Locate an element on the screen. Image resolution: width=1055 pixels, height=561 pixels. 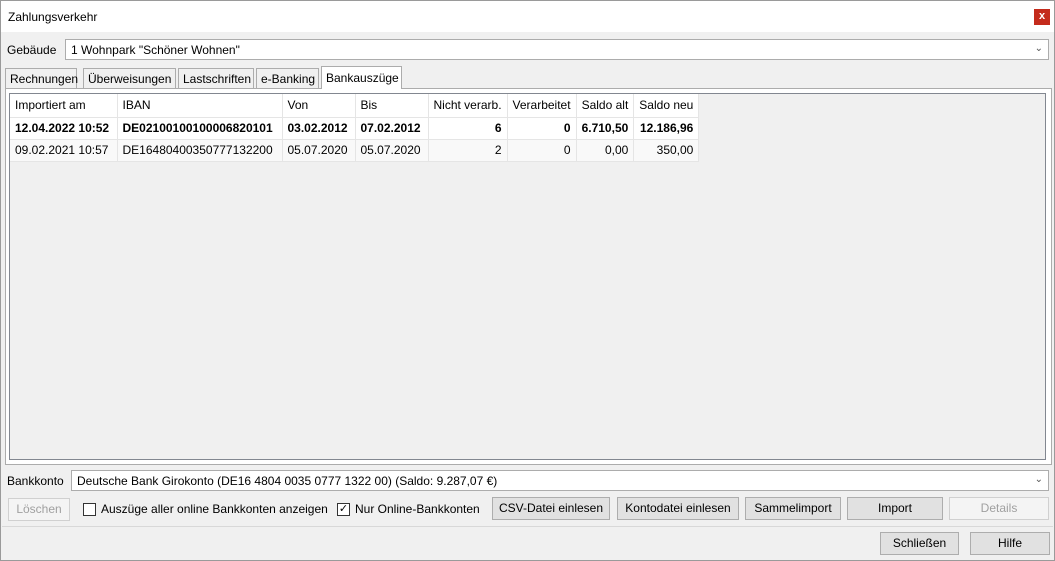
column-header: Verarbeitet is located at coordinates (542, 106).